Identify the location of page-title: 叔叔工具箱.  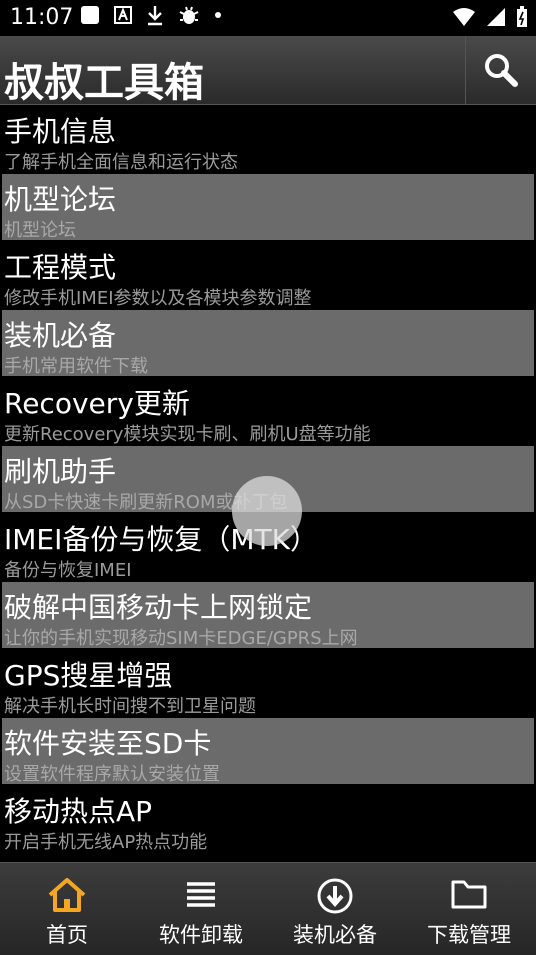
(104, 83).